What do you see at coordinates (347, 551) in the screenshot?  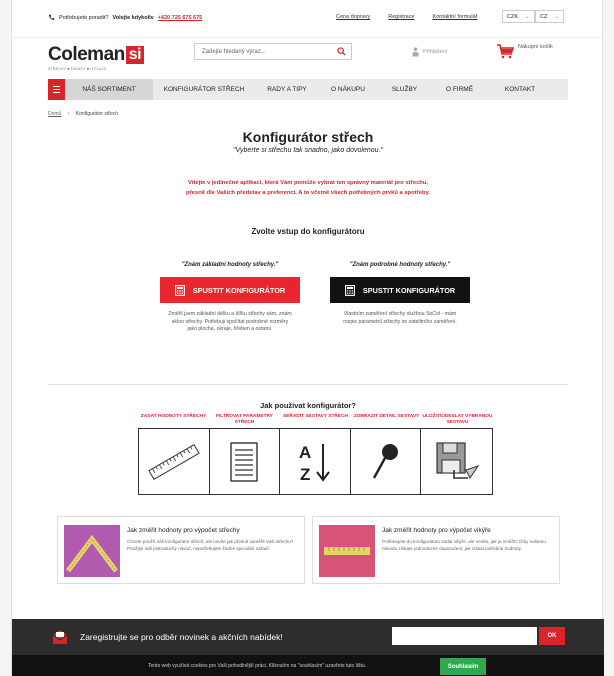 I see `measure-dormer-image` at bounding box center [347, 551].